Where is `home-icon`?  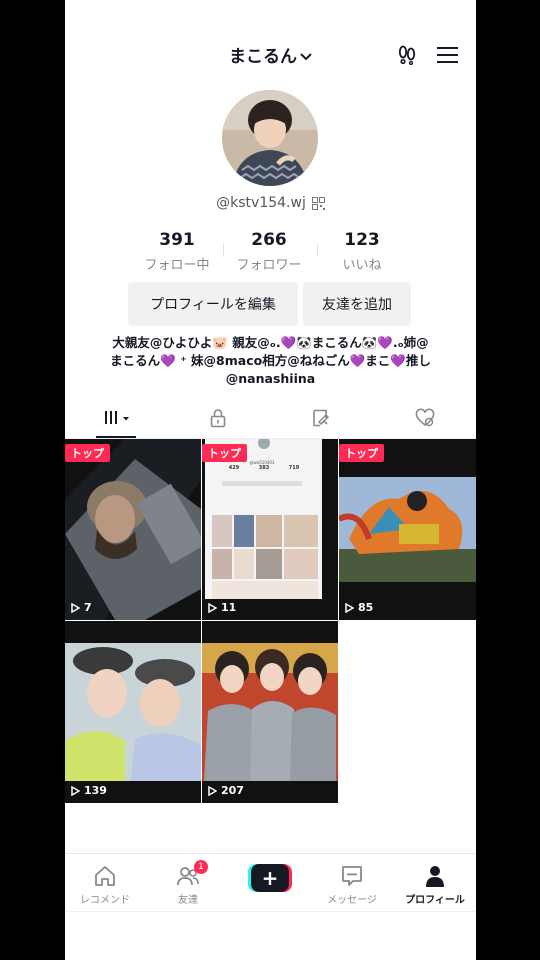
home-icon is located at coordinates (105, 876).